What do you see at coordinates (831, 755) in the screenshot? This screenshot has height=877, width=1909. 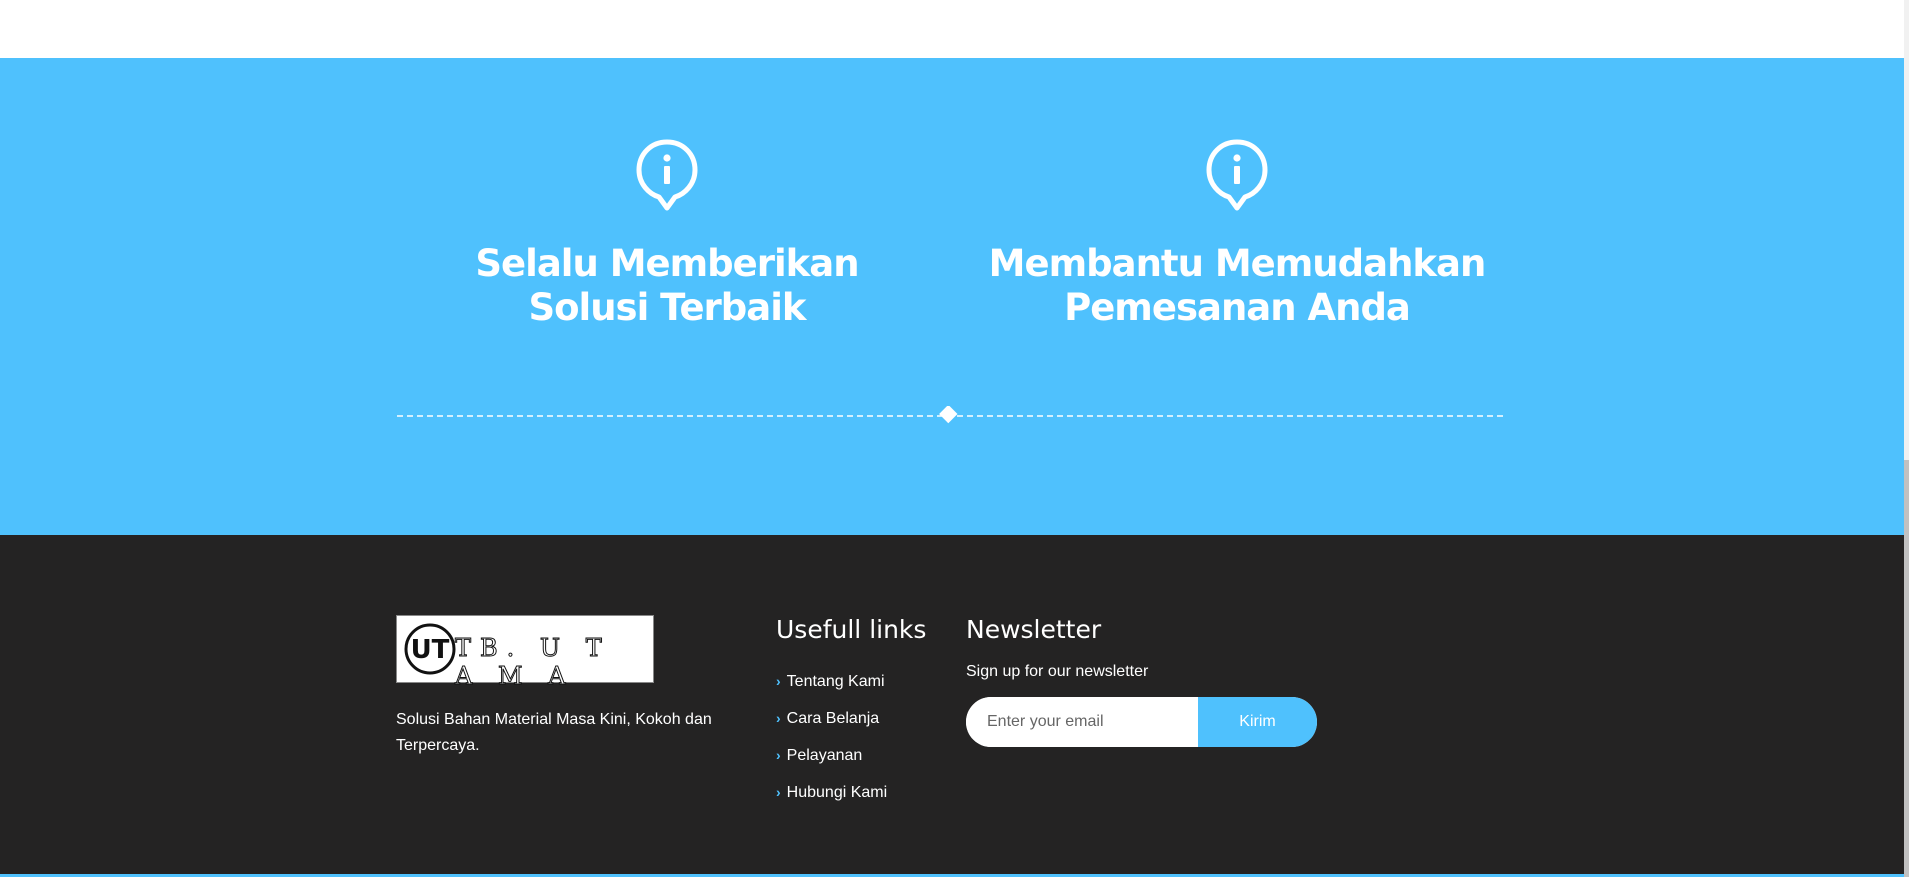 I see `footer-link-pelayanan: › Pelayanan` at bounding box center [831, 755].